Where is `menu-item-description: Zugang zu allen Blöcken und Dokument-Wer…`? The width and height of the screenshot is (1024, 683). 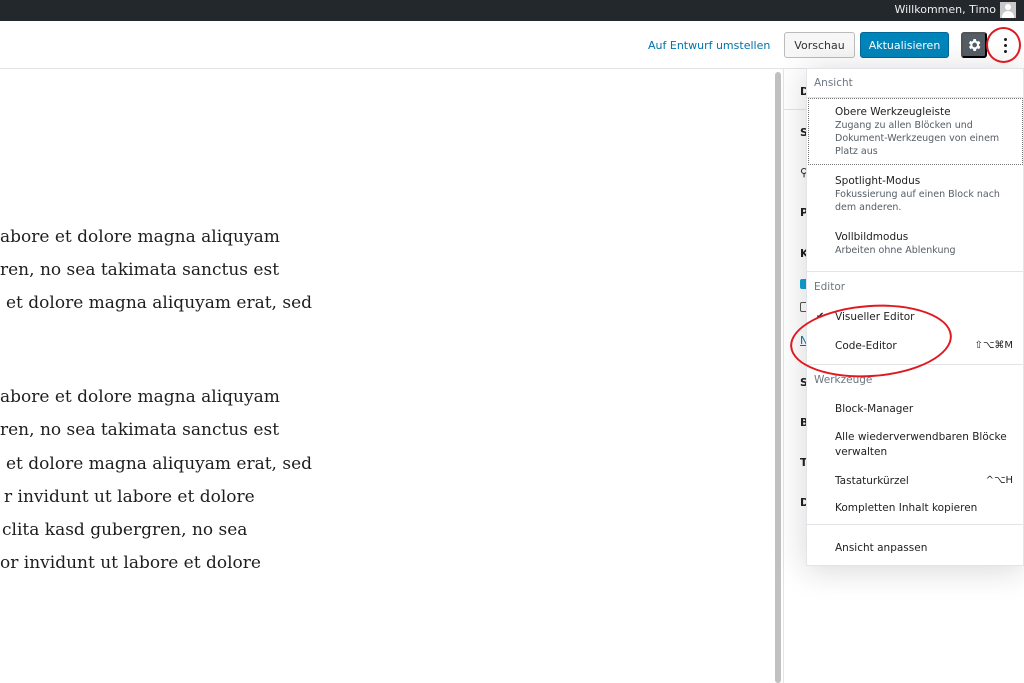 menu-item-description: Zugang zu allen Blöcken und Dokument-Wer… is located at coordinates (917, 138).